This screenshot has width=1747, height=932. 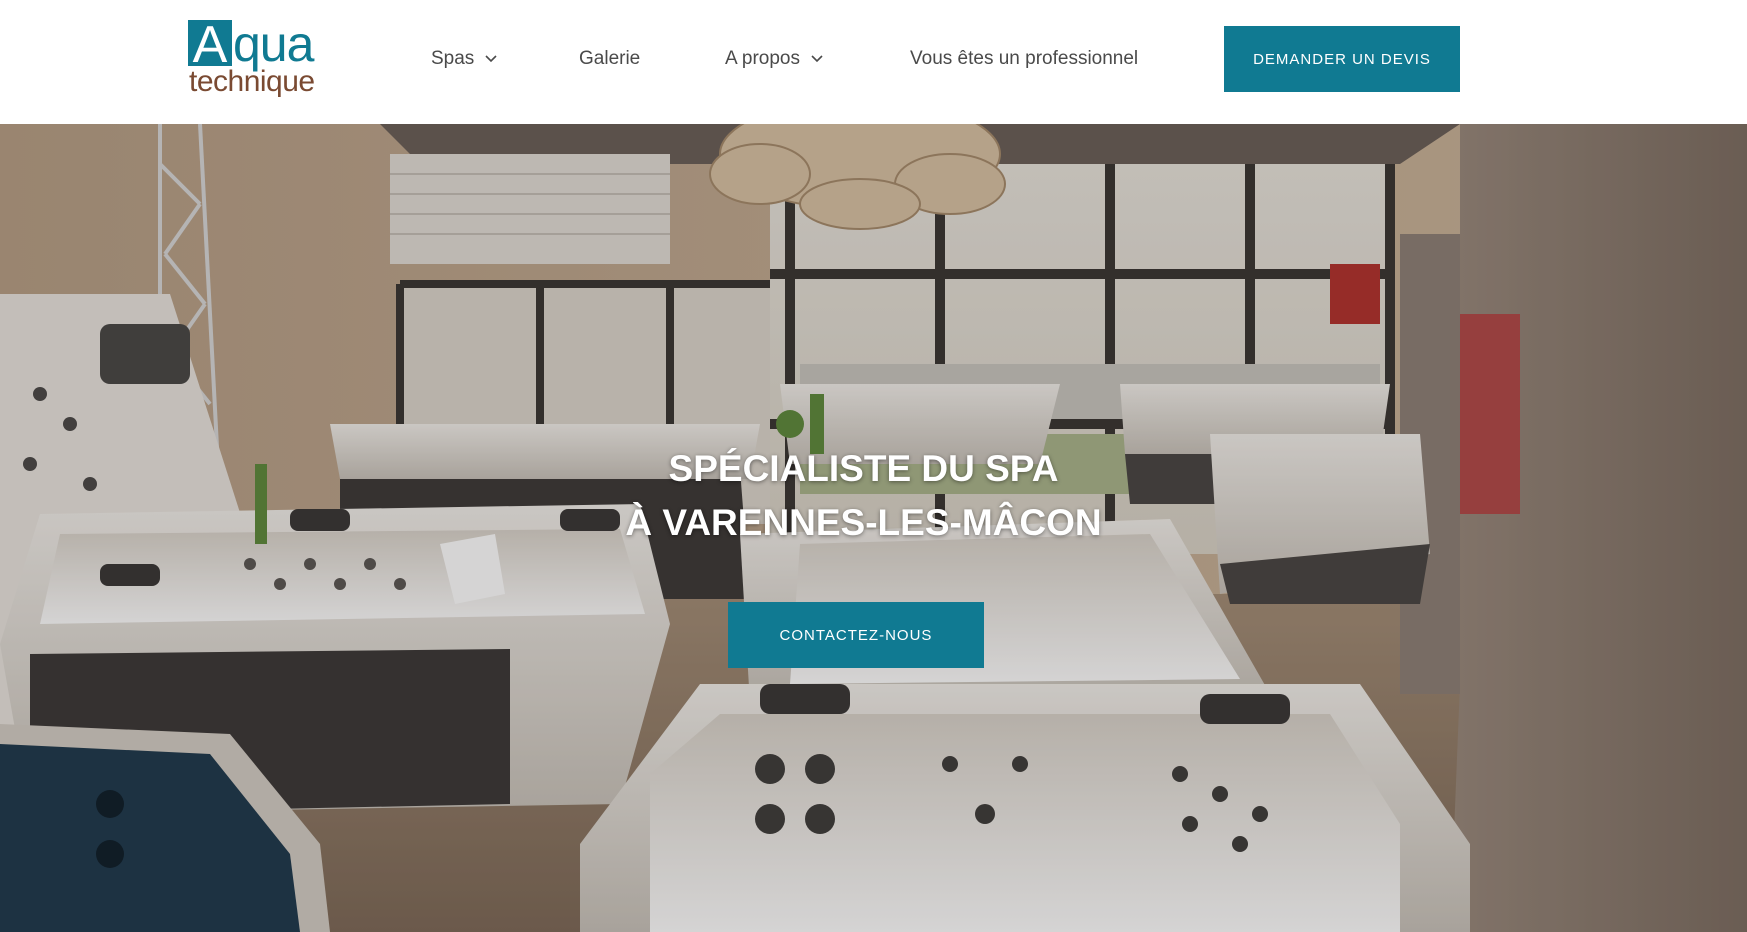 I want to click on nav-item-professionnel: Vous êtes un professionnel, so click(x=1024, y=59).